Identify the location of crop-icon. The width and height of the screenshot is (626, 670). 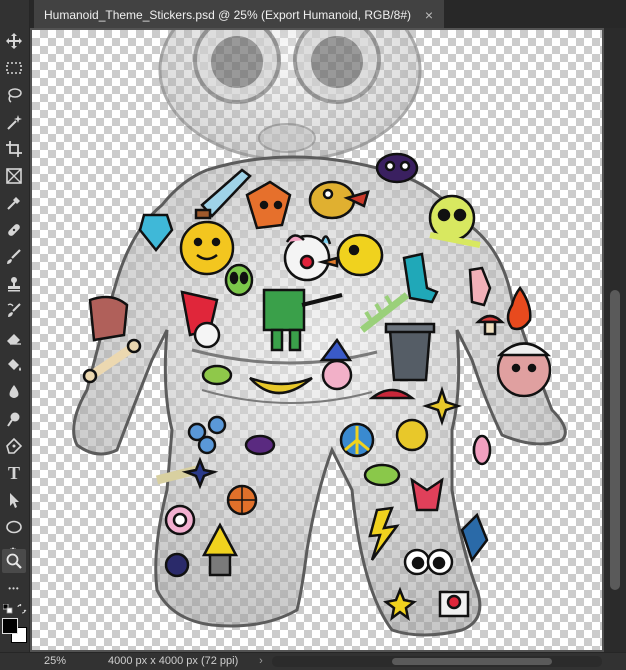
(14, 149).